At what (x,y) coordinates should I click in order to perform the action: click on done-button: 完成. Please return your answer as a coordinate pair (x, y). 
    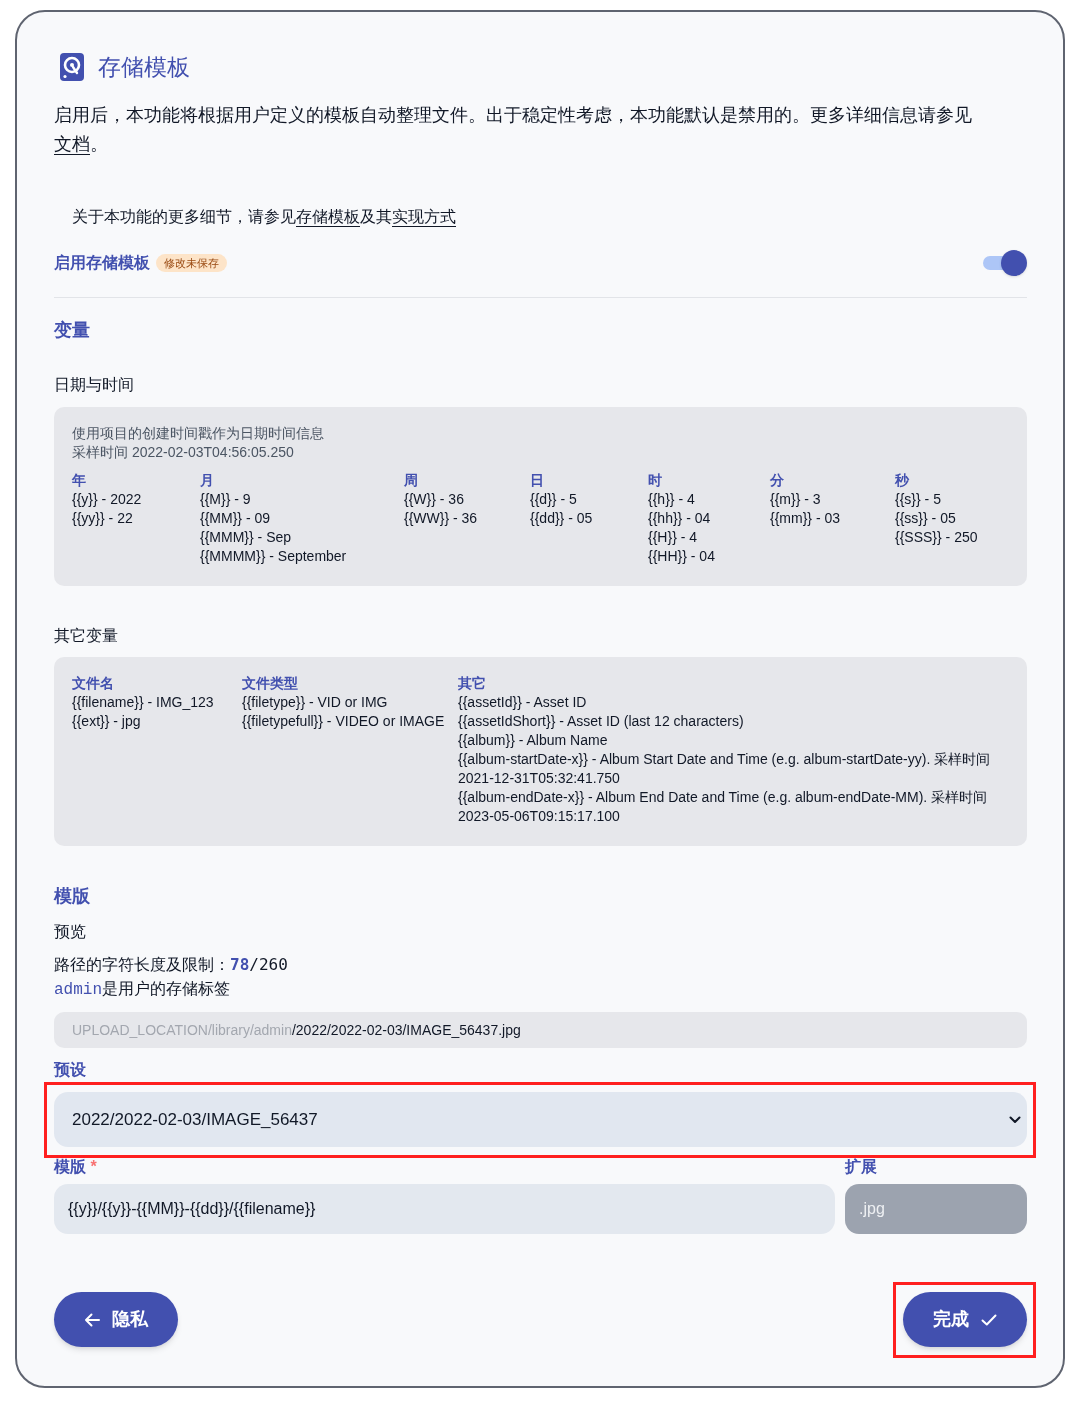
    Looking at the image, I should click on (965, 1319).